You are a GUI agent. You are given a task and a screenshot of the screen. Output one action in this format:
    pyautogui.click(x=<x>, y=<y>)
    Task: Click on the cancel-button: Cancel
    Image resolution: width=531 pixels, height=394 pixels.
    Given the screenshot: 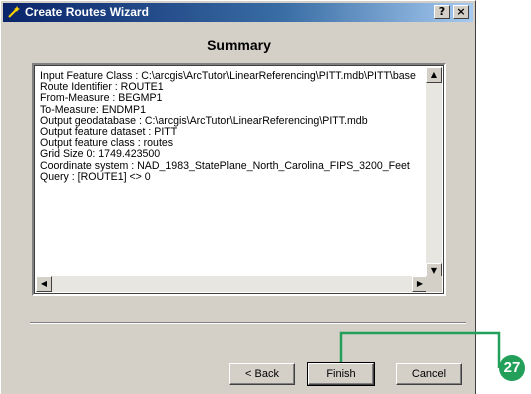 What is the action you would take?
    pyautogui.click(x=429, y=374)
    